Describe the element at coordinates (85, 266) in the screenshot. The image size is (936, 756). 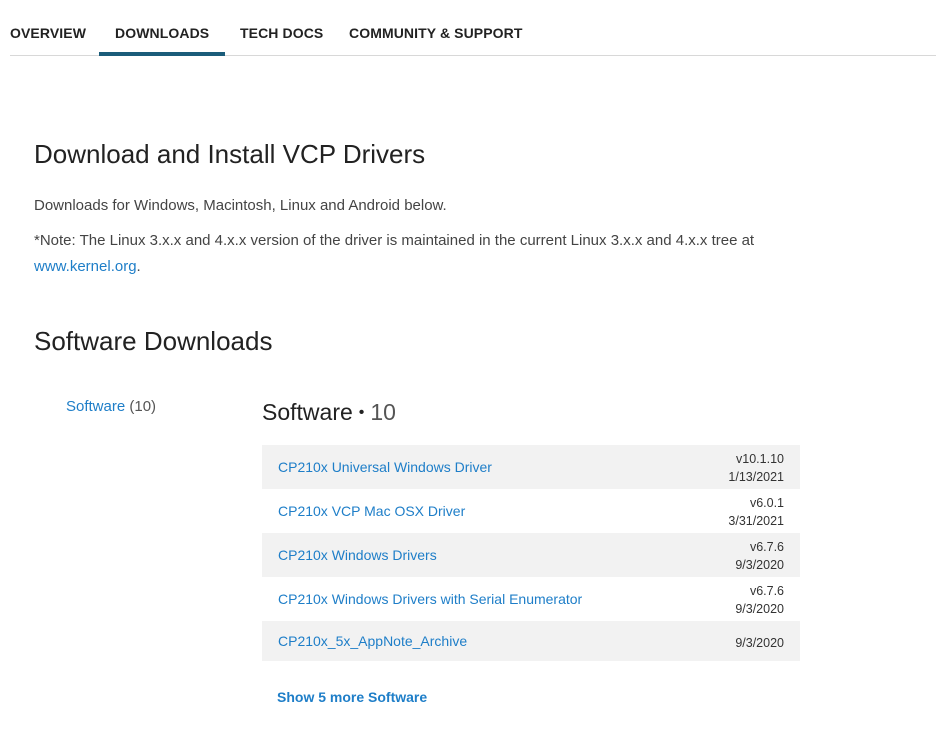
I see `kernel-org-link: www.kernel.org` at that location.